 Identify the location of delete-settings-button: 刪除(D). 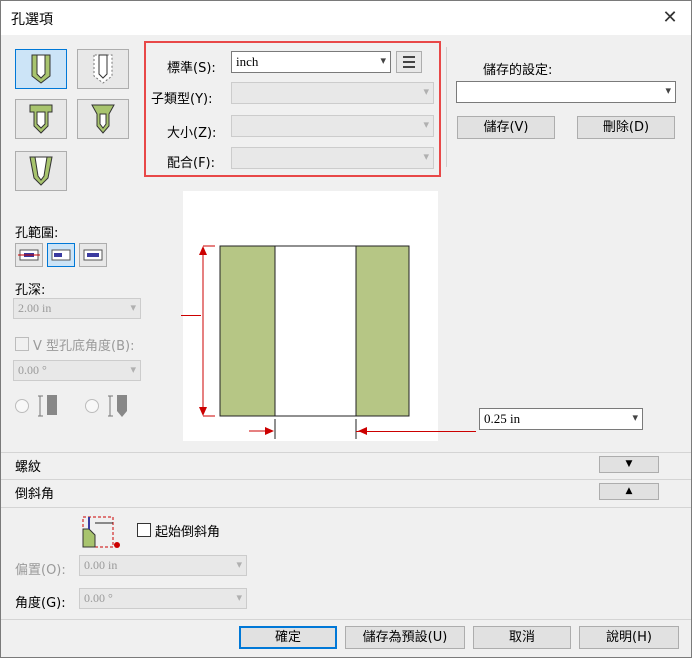
(626, 127).